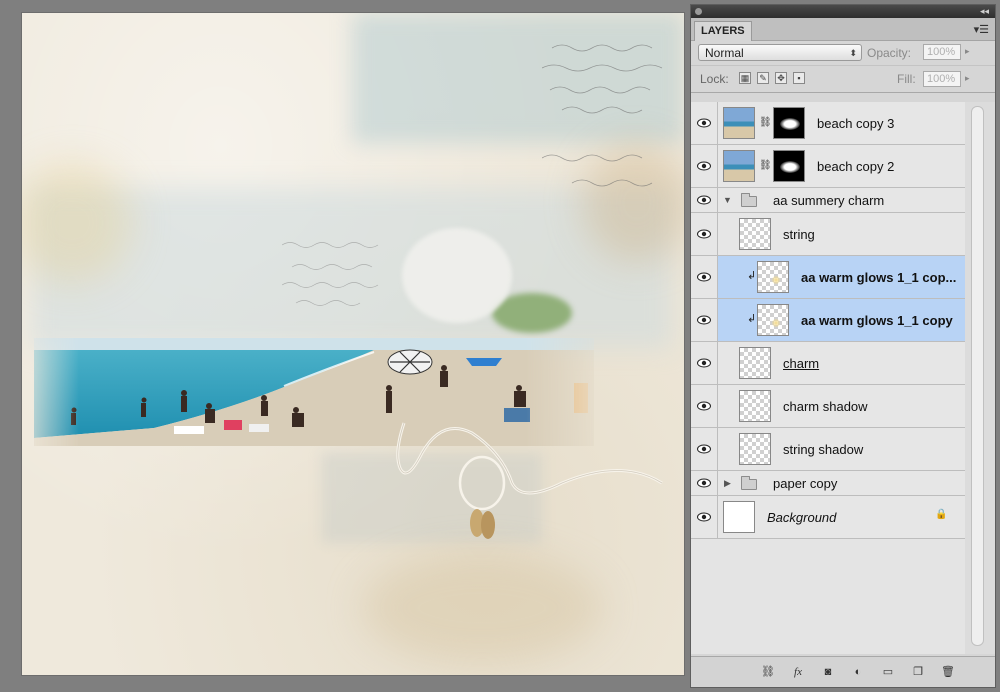 Image resolution: width=1000 pixels, height=692 pixels. Describe the element at coordinates (714, 79) in the screenshot. I see `lock-label: Lock:` at that location.